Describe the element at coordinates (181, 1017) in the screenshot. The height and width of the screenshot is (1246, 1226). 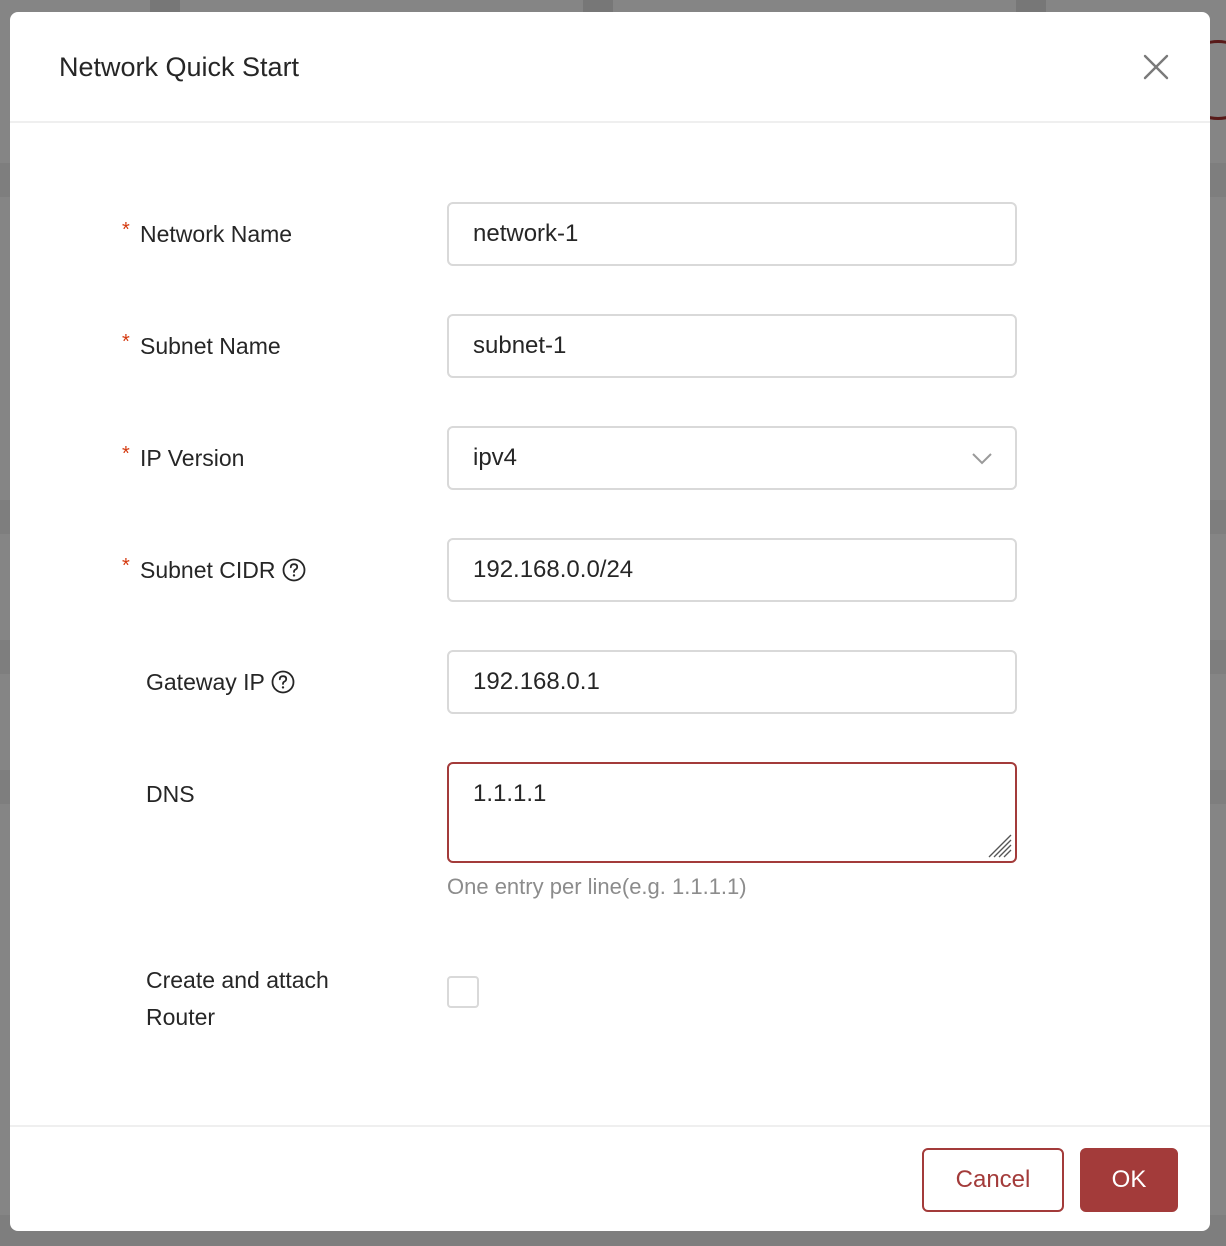
I see `router-label-line2: Router` at that location.